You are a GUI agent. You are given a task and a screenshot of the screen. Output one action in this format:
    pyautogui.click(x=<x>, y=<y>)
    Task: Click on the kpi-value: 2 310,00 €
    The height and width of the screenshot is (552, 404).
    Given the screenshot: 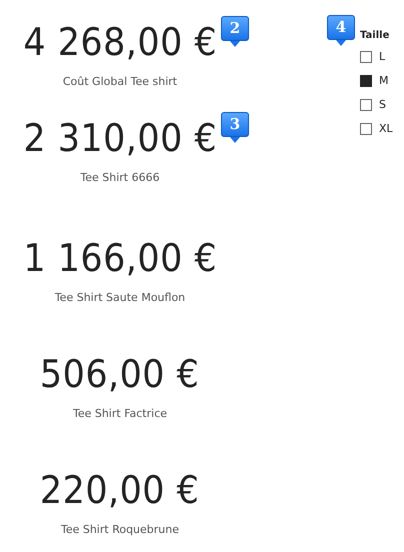 What is the action you would take?
    pyautogui.click(x=120, y=138)
    